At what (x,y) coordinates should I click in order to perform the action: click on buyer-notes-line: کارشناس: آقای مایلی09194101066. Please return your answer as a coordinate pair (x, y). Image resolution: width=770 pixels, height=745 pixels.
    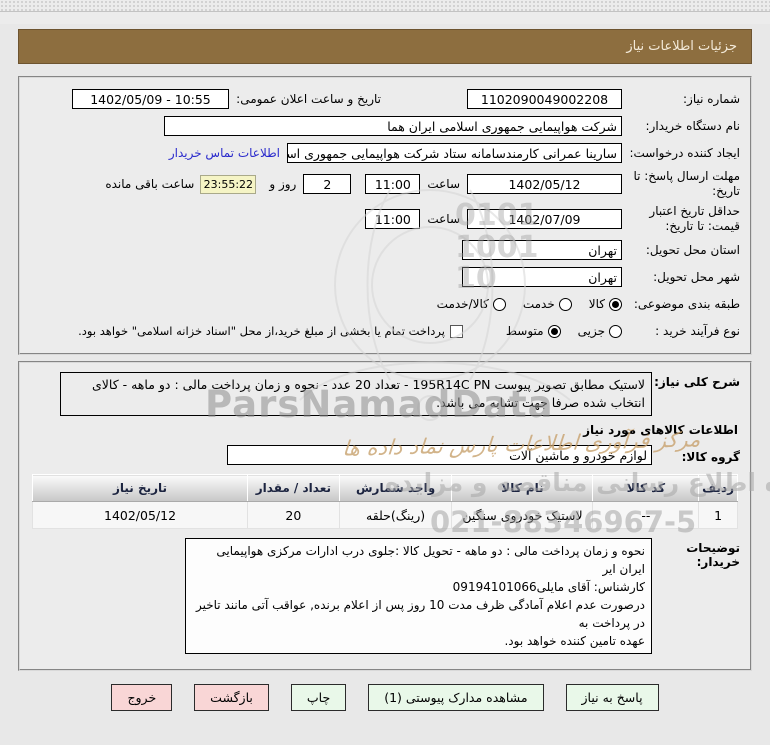
    Looking at the image, I should click on (548, 587).